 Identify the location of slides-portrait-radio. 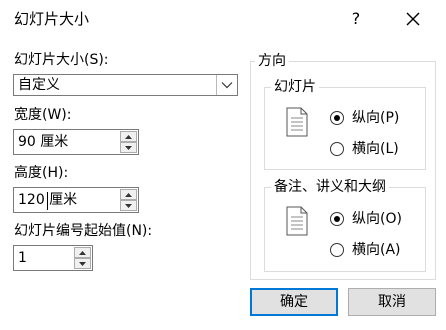
(337, 118).